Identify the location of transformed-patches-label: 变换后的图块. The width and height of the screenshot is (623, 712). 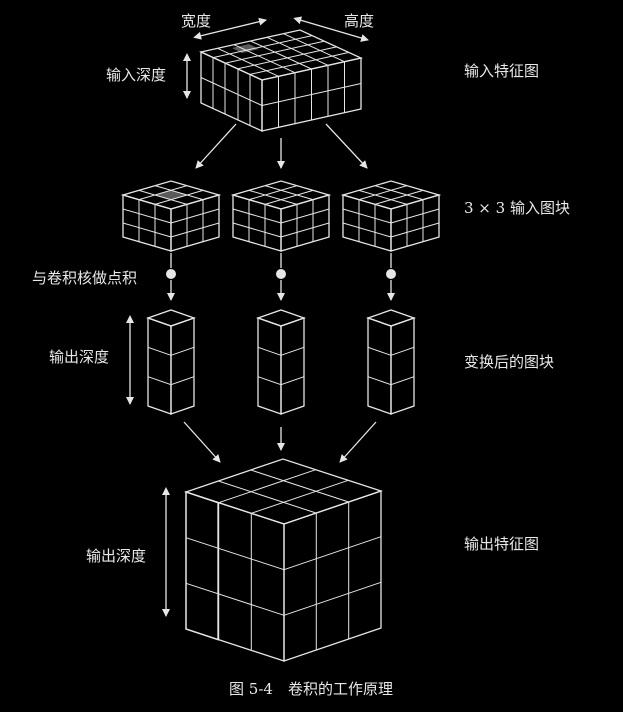
(509, 362).